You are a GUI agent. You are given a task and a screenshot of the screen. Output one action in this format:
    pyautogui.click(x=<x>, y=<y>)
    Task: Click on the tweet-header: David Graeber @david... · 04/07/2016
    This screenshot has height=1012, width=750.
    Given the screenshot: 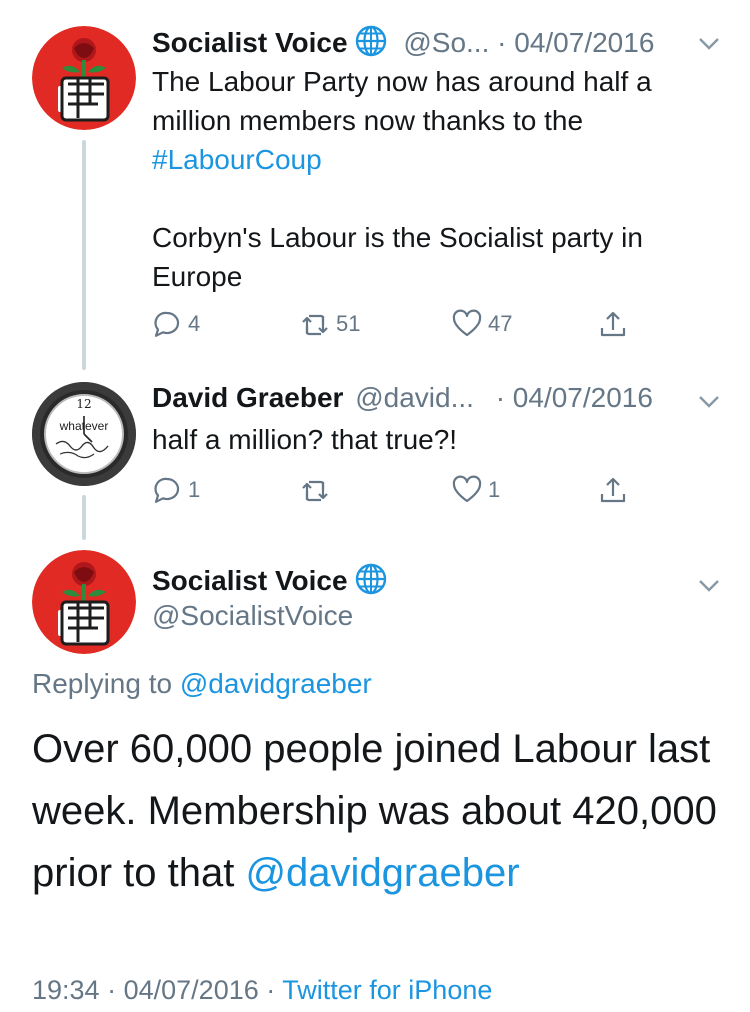 What is the action you would take?
    pyautogui.click(x=432, y=398)
    